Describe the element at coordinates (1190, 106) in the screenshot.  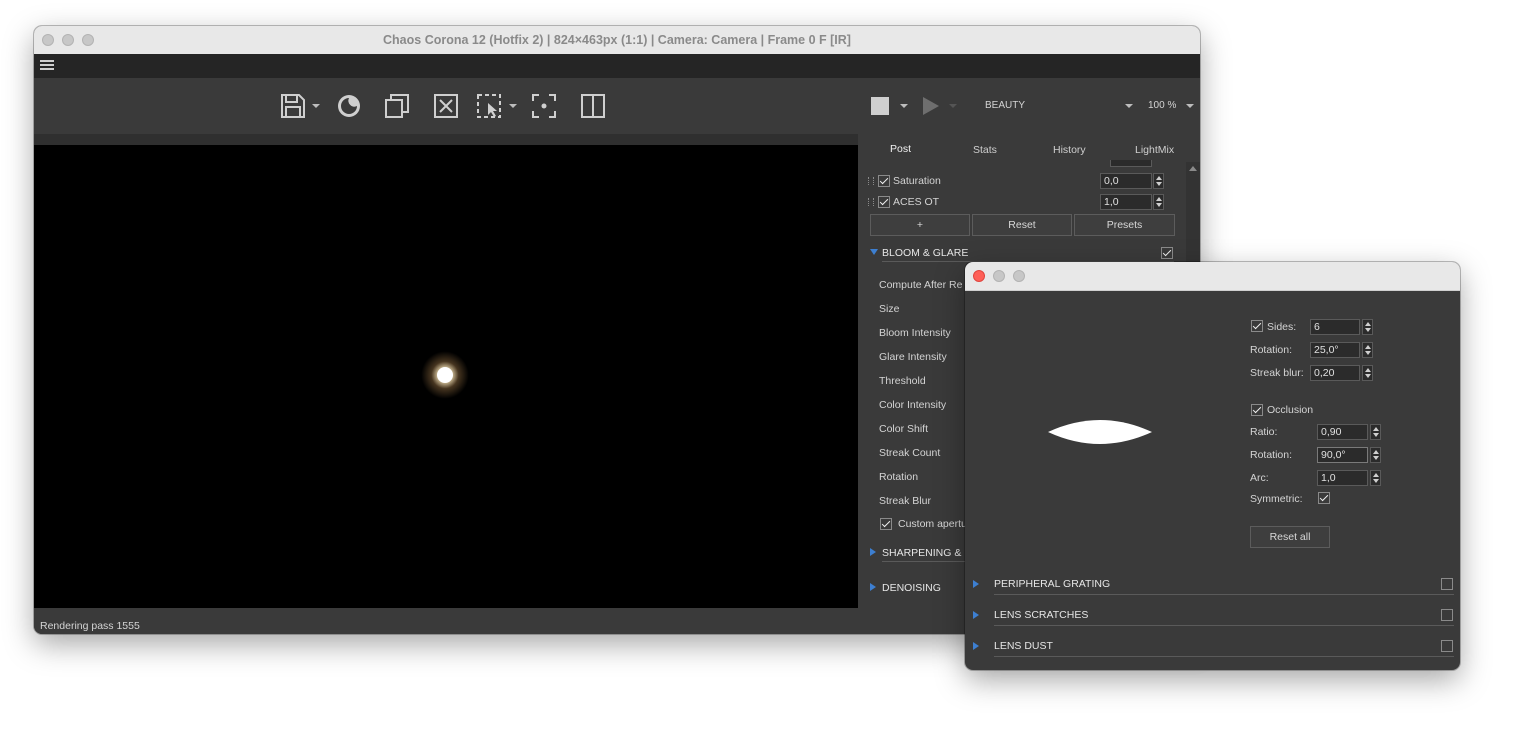
I see `zoom-dropdown-icon` at that location.